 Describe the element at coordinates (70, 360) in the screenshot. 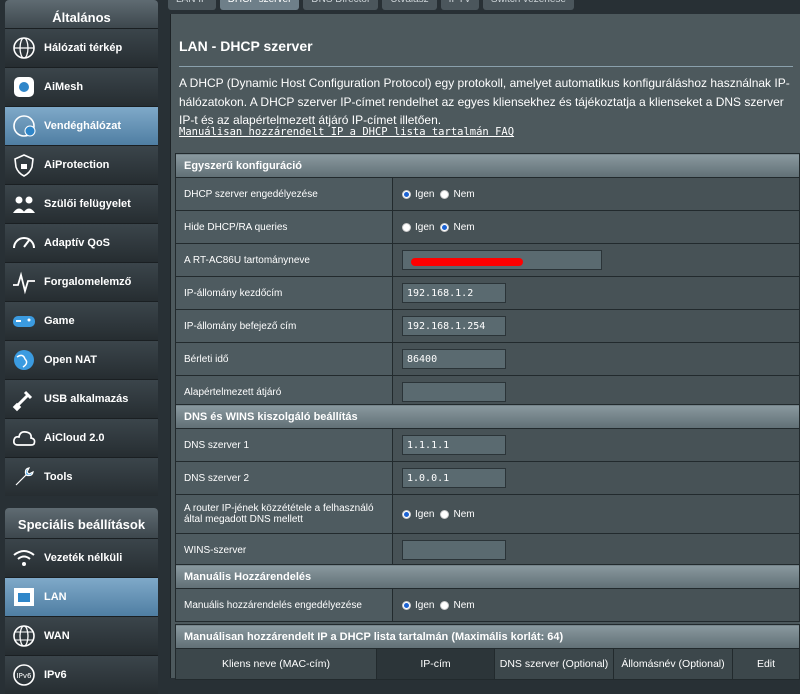

I see `sidebar-item-label: Open NAT` at that location.